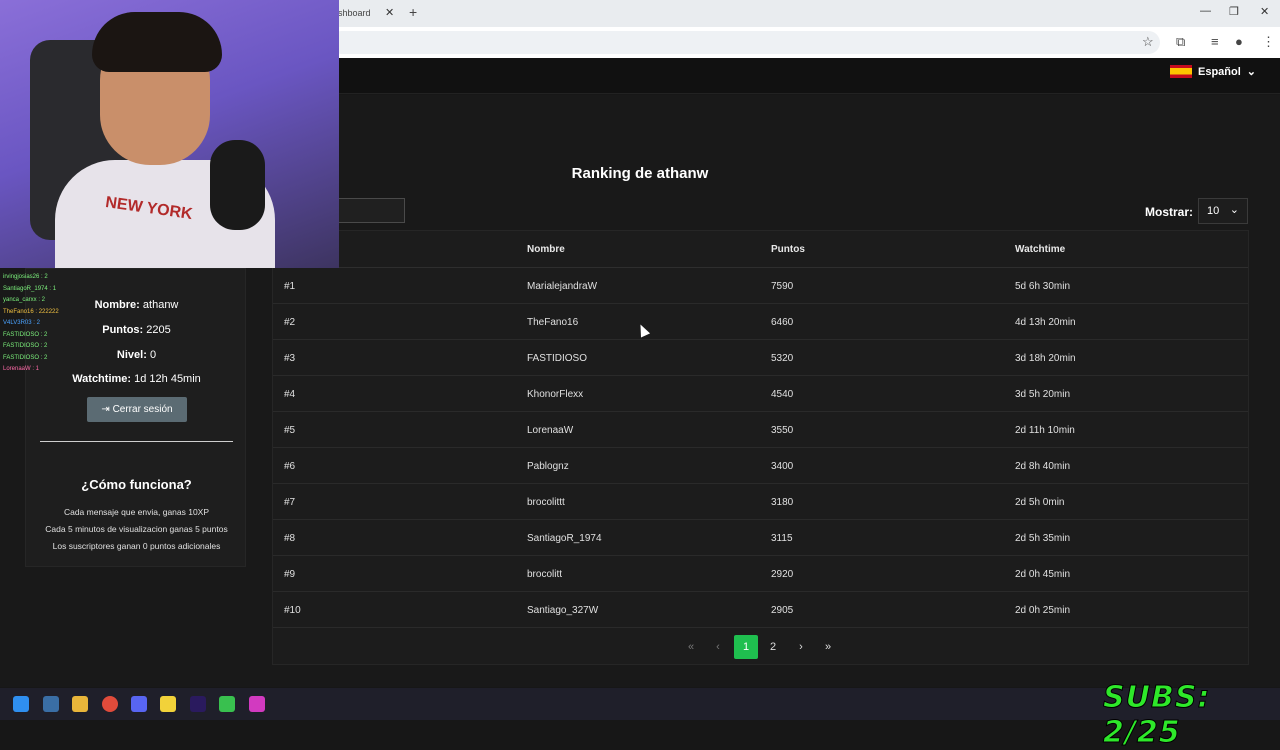 This screenshot has width=1280, height=750. What do you see at coordinates (290, 322) in the screenshot?
I see `rank-cell: #2` at bounding box center [290, 322].